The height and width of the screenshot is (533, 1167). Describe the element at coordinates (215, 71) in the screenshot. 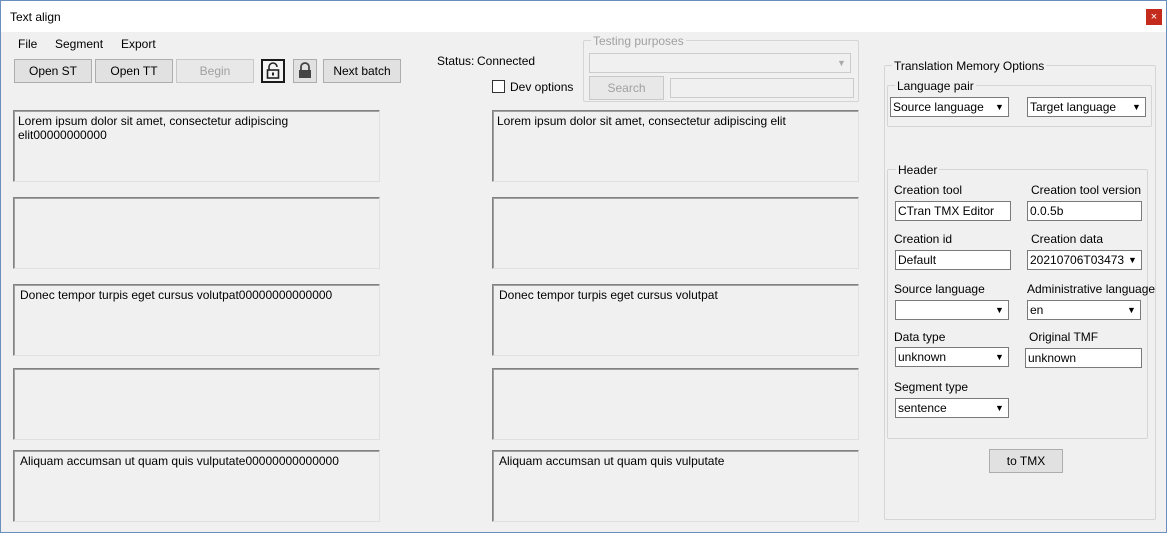

I see `begin-button: Begin` at that location.